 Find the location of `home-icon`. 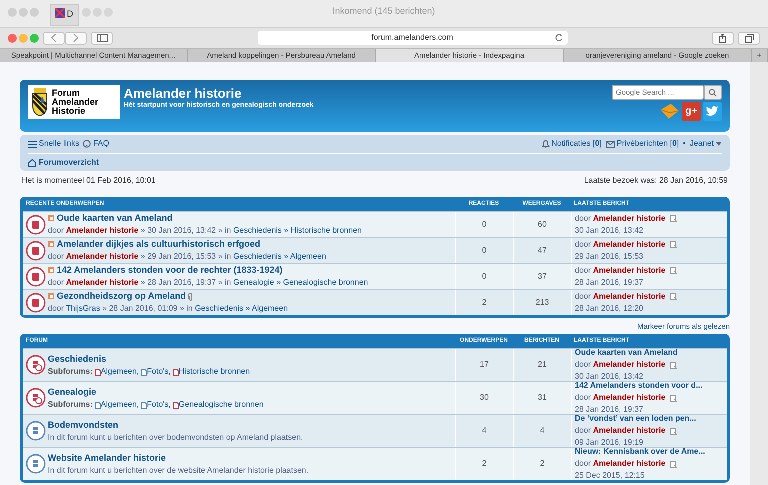

home-icon is located at coordinates (32, 162).